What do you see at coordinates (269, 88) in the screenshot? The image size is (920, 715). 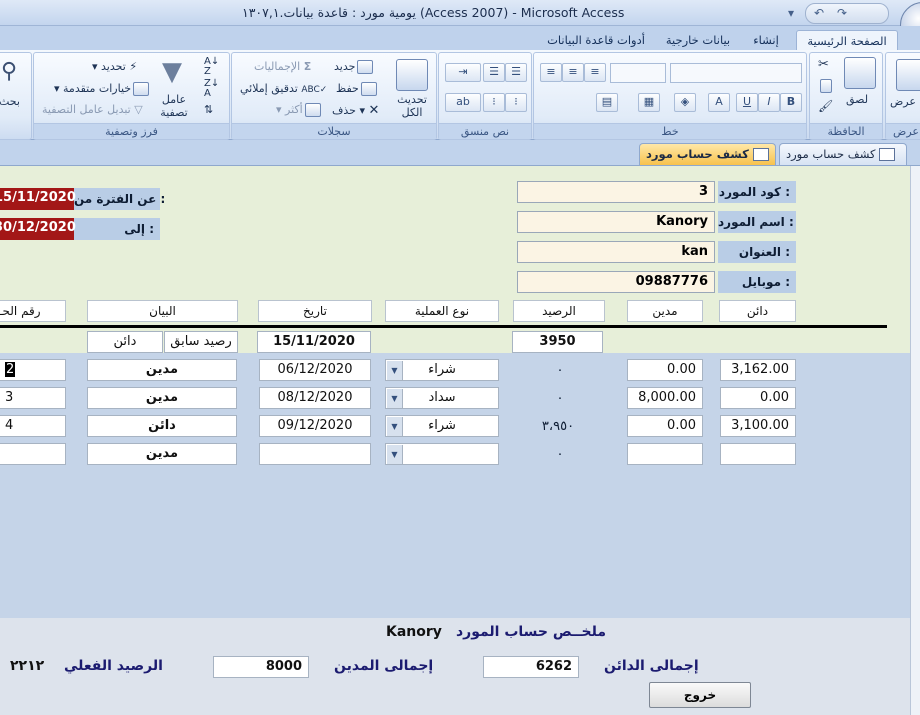 I see `spelling-label: تدقيق إملائي` at bounding box center [269, 88].